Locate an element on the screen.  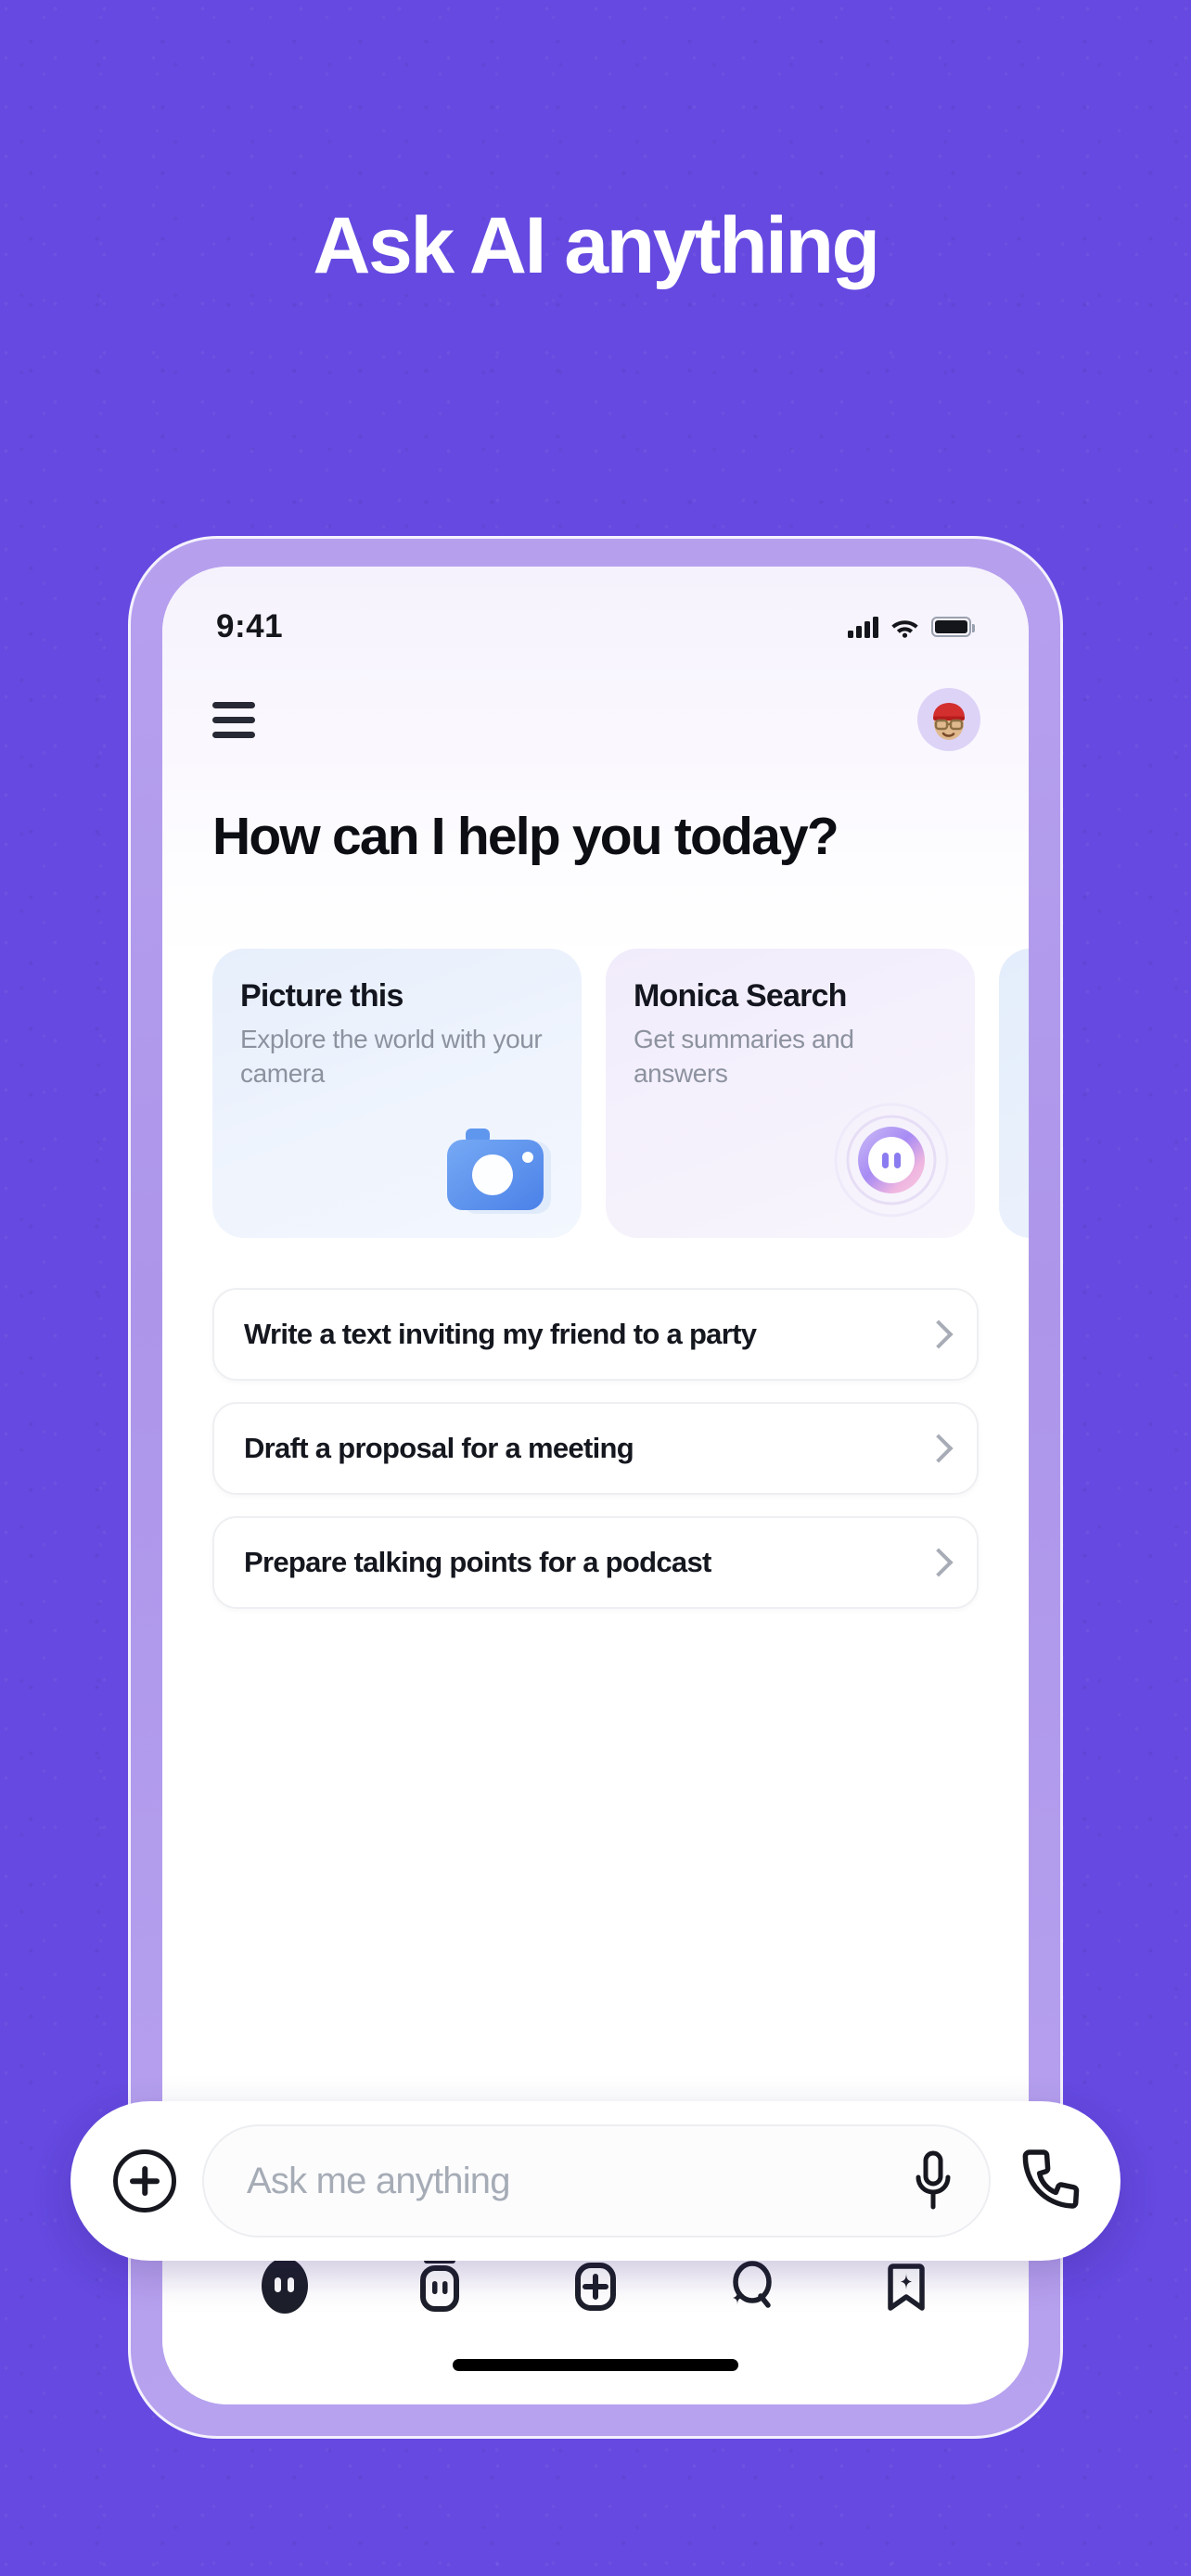
suggestion-label: Draft a proposal for a meeting is located at coordinates (439, 1448).